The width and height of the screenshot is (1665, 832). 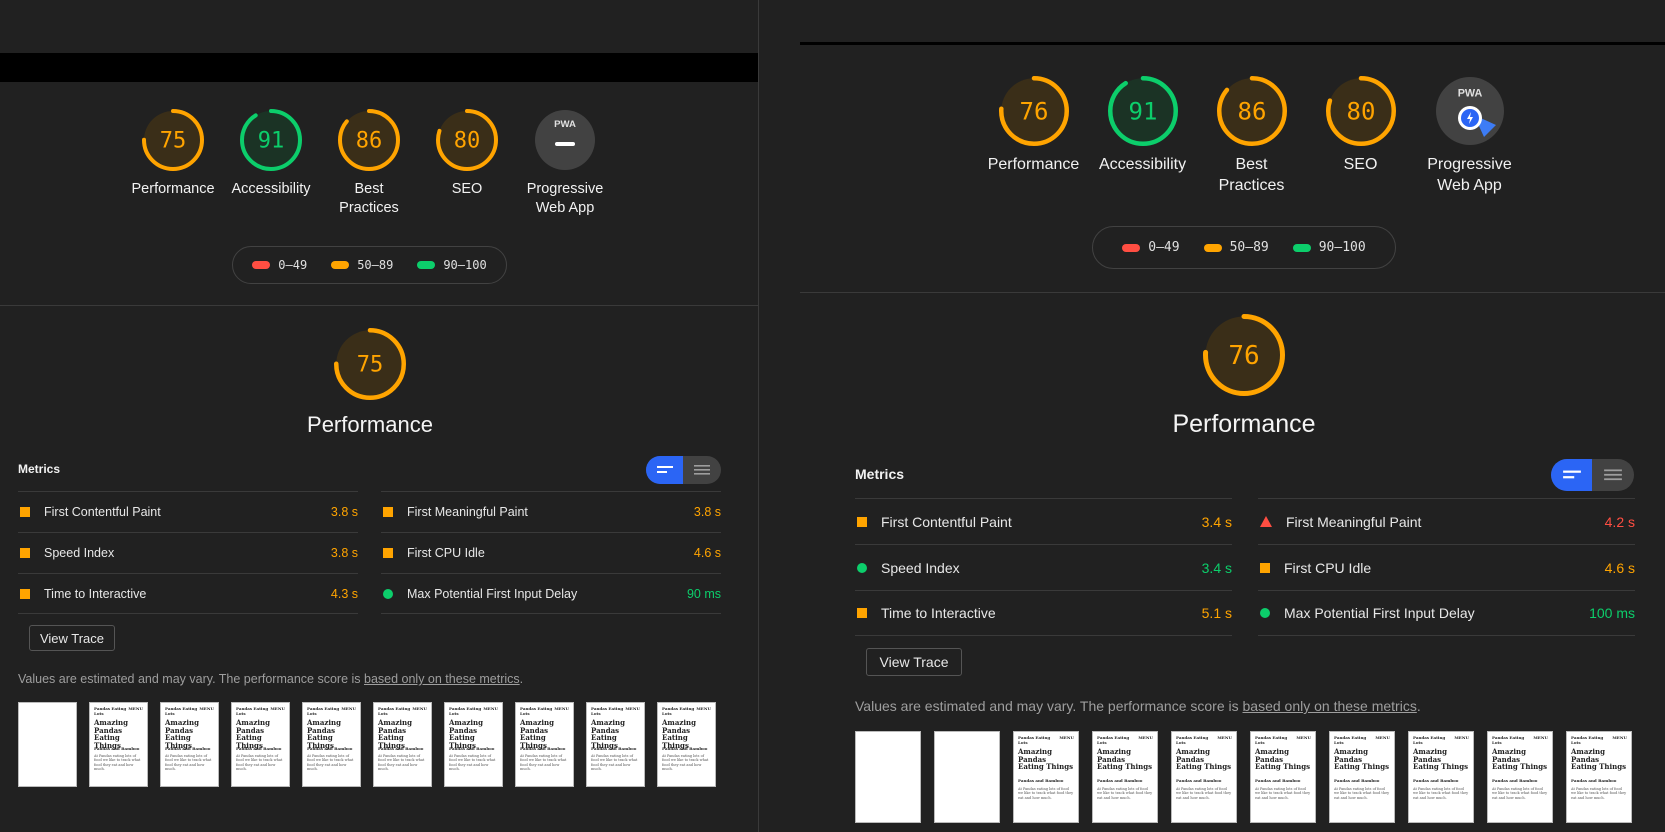 What do you see at coordinates (173, 163) in the screenshot?
I see `category-performance: 75 Performance` at bounding box center [173, 163].